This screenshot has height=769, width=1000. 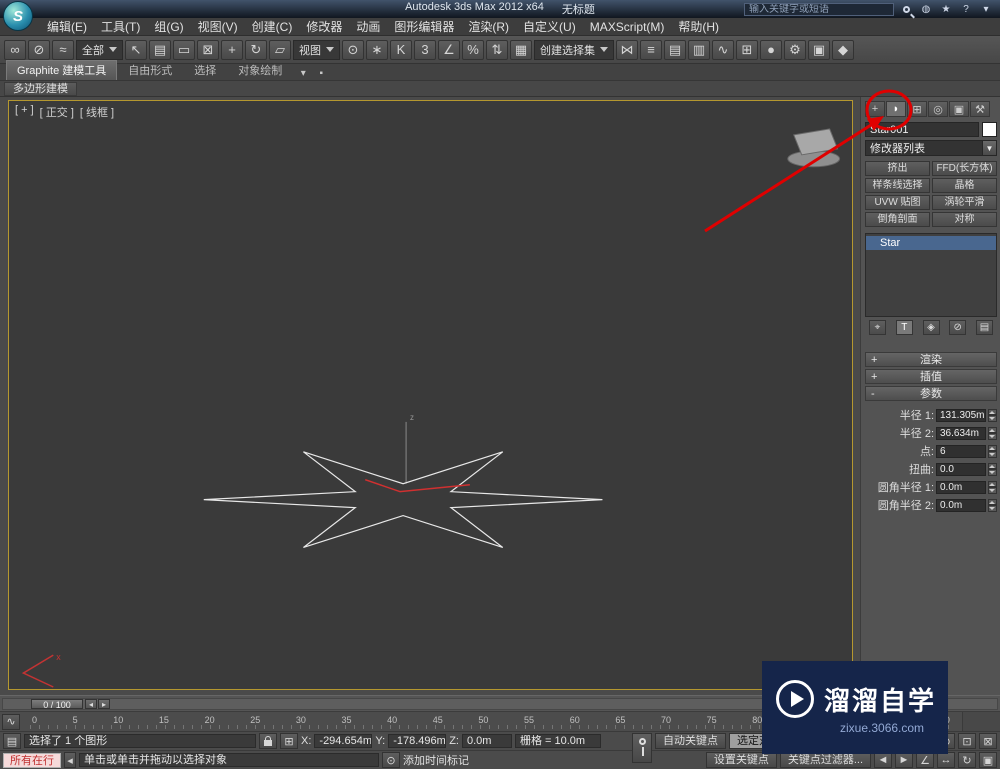 I want to click on named-selection-sets-dropdown: 创建选择集, so click(x=574, y=49).